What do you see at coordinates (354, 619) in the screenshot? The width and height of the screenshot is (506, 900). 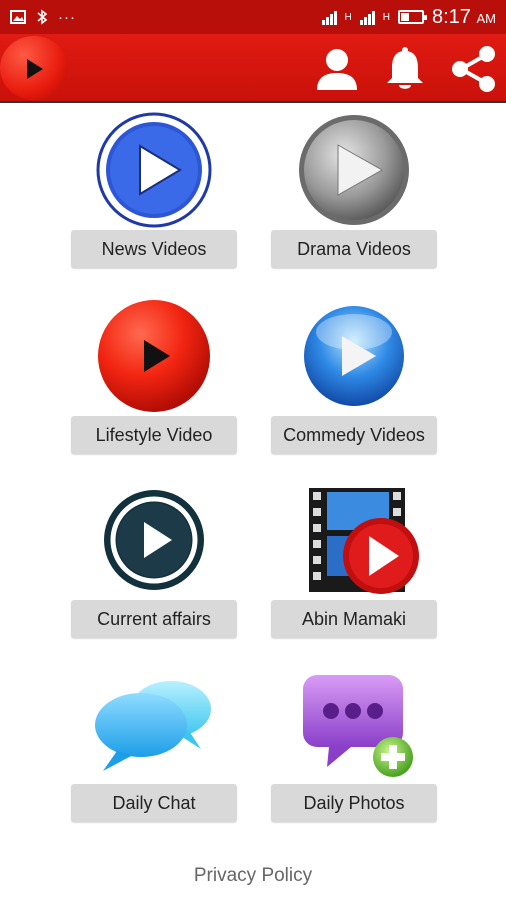 I see `abin-mamaki-button: Abin Mamaki` at bounding box center [354, 619].